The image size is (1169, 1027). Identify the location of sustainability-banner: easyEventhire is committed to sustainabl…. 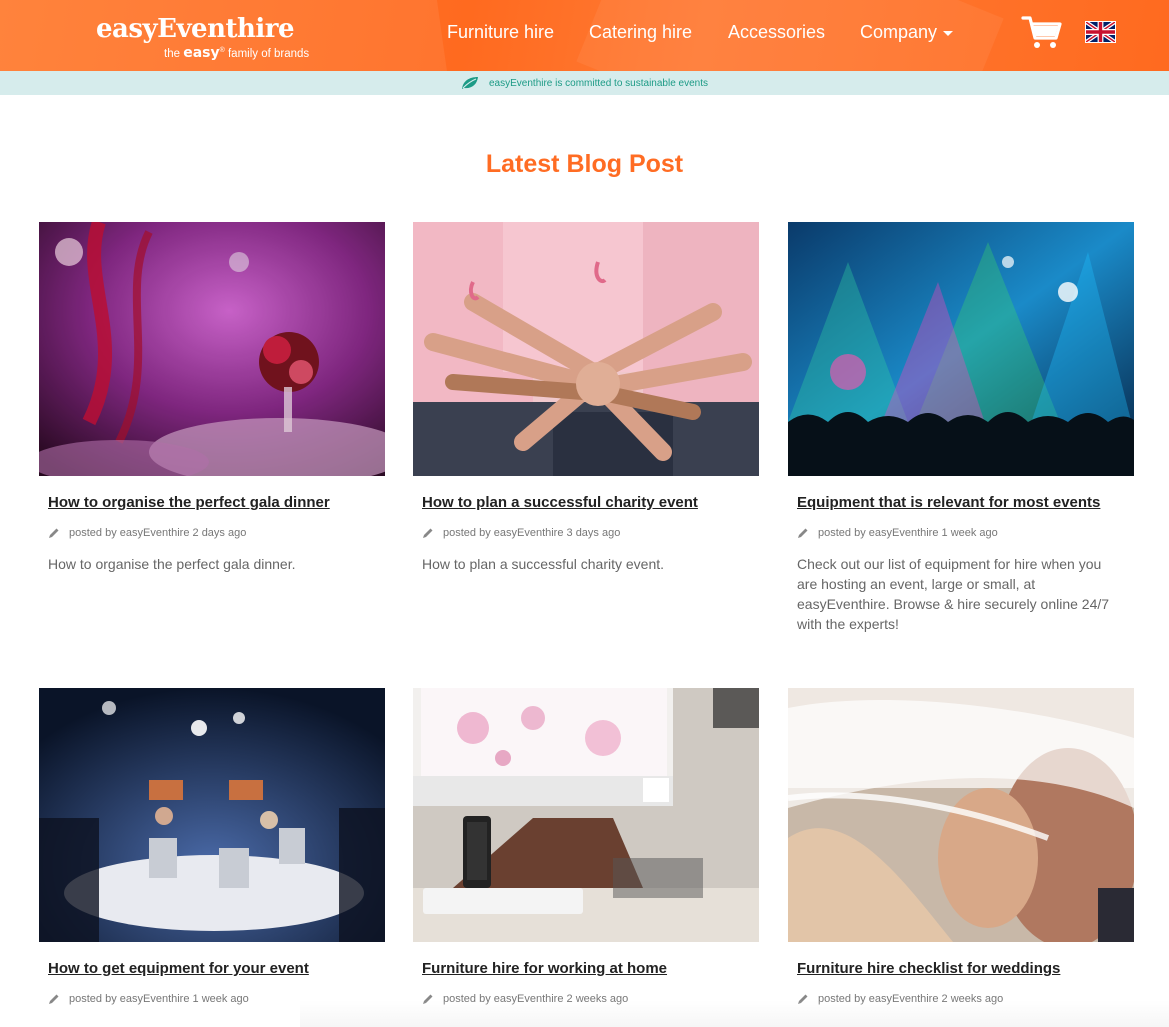
(584, 83).